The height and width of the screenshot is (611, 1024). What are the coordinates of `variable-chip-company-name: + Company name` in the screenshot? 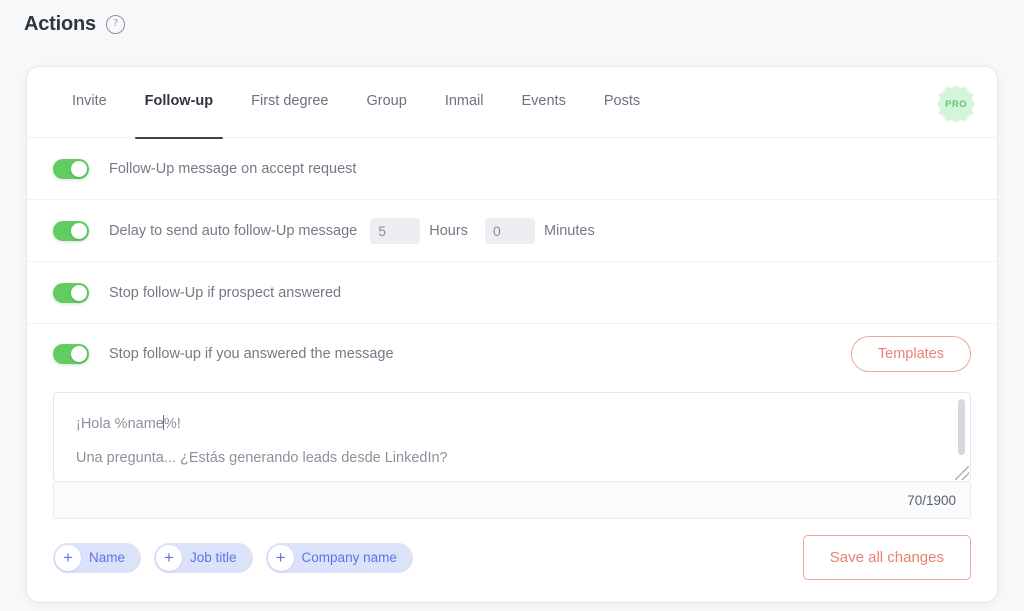 It's located at (339, 557).